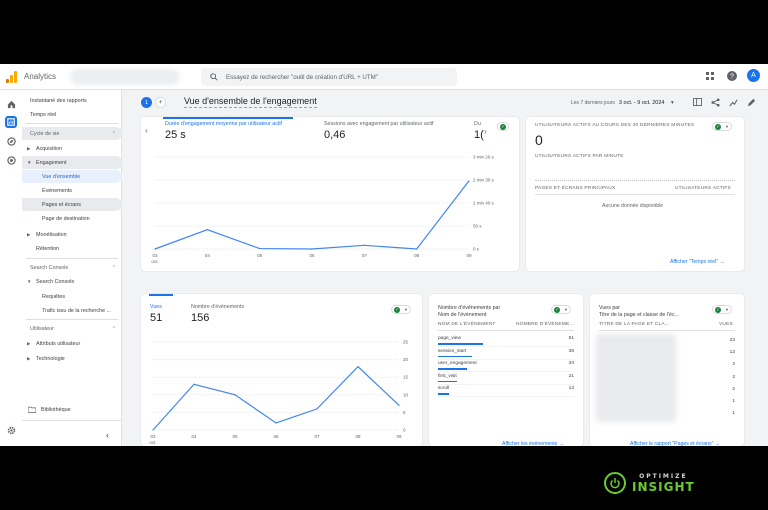  What do you see at coordinates (732, 340) in the screenshot?
I see `page-view-count: 23` at bounding box center [732, 340].